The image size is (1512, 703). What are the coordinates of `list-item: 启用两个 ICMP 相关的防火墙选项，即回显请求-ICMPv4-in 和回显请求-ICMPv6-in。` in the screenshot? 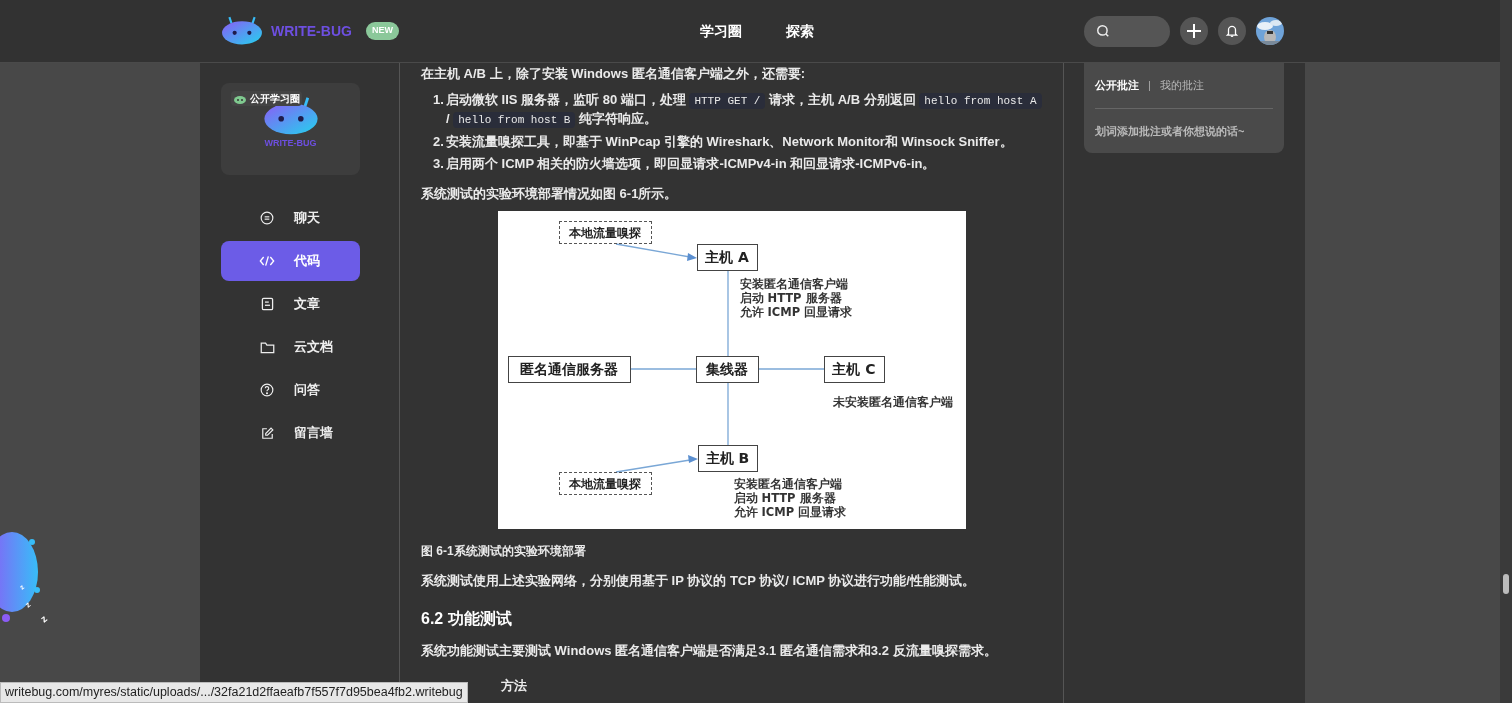 It's located at (691, 164).